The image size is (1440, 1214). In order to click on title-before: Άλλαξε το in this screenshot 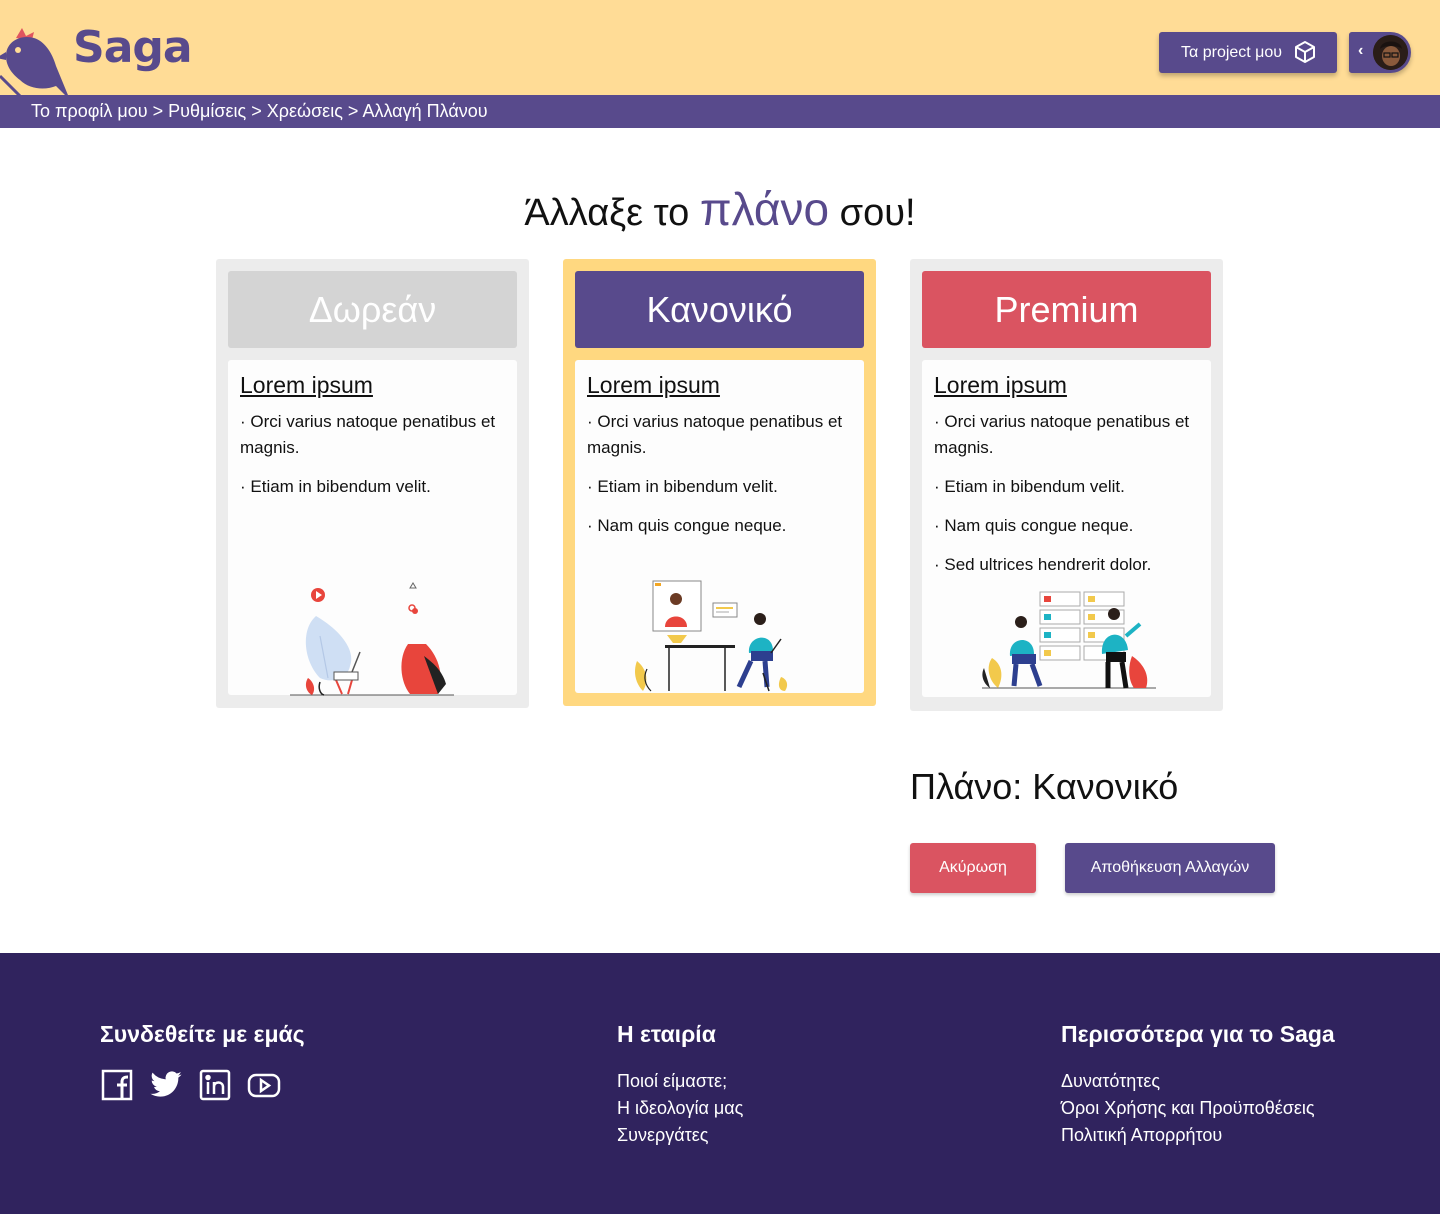, I will do `click(607, 213)`.